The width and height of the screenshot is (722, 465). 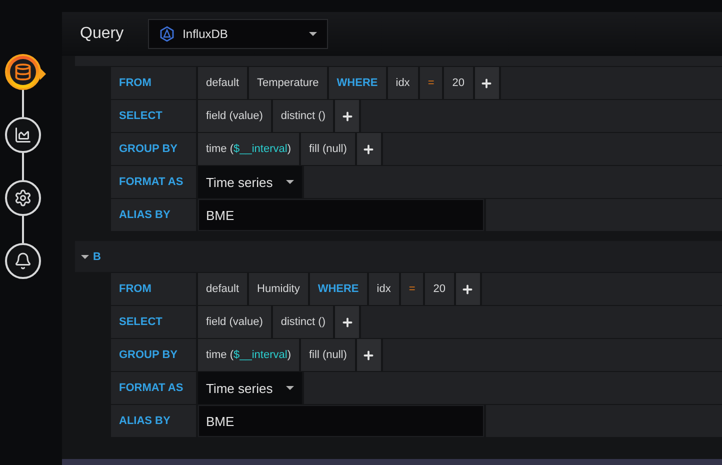 I want to click on query-segment: Humidity, so click(x=278, y=289).